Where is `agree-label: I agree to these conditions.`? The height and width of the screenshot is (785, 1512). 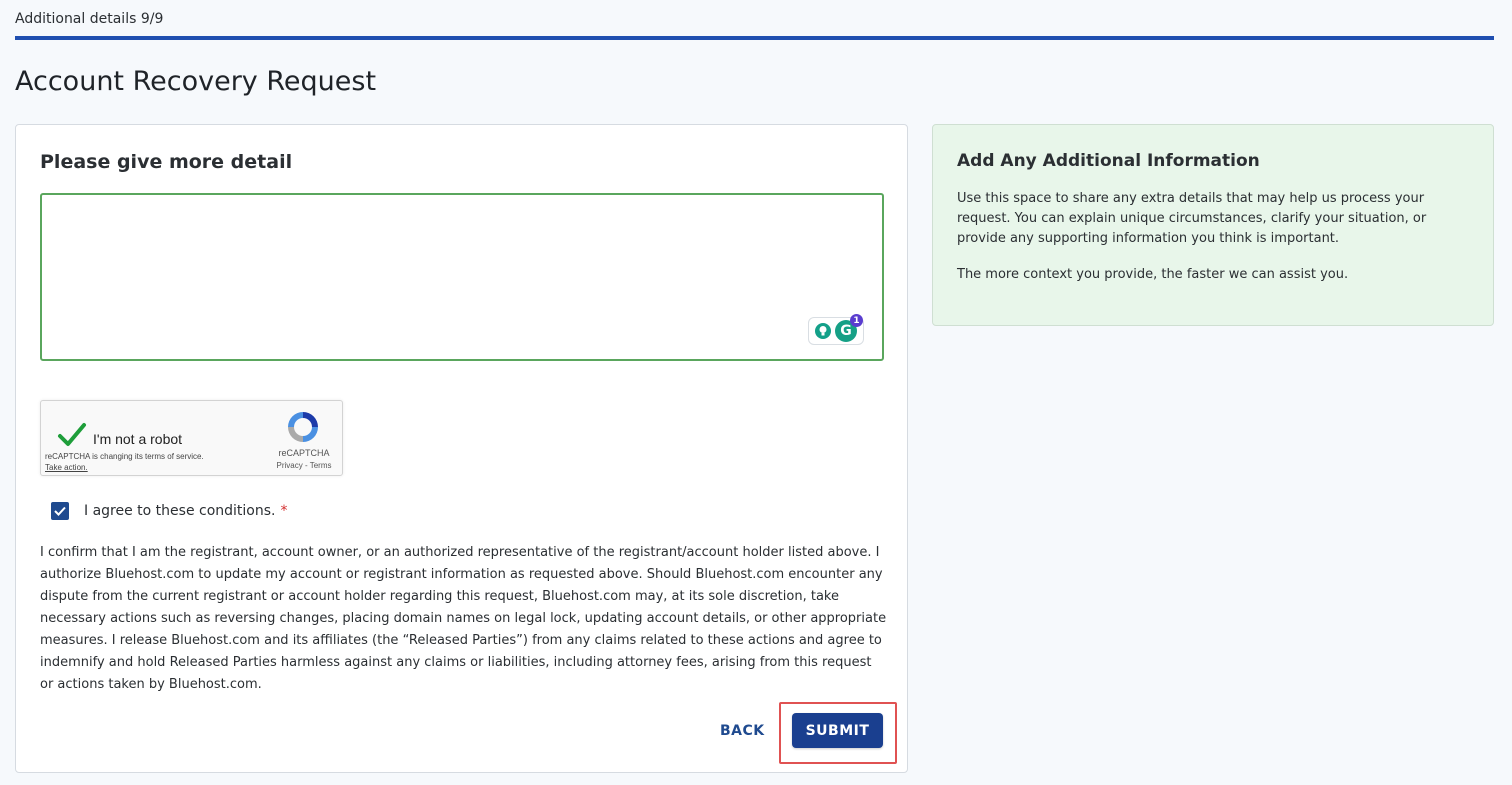
agree-label: I agree to these conditions. is located at coordinates (180, 511).